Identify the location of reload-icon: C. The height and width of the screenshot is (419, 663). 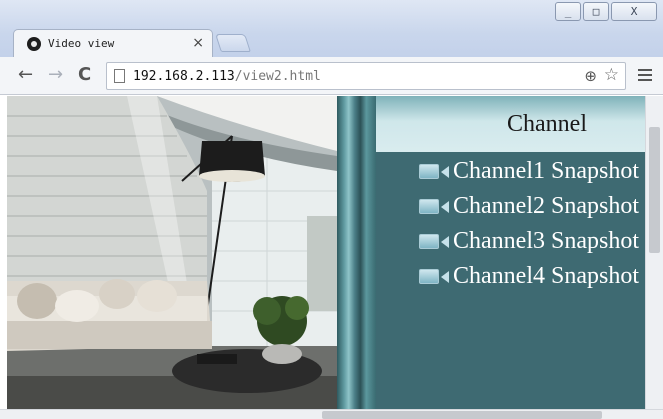
(84, 75).